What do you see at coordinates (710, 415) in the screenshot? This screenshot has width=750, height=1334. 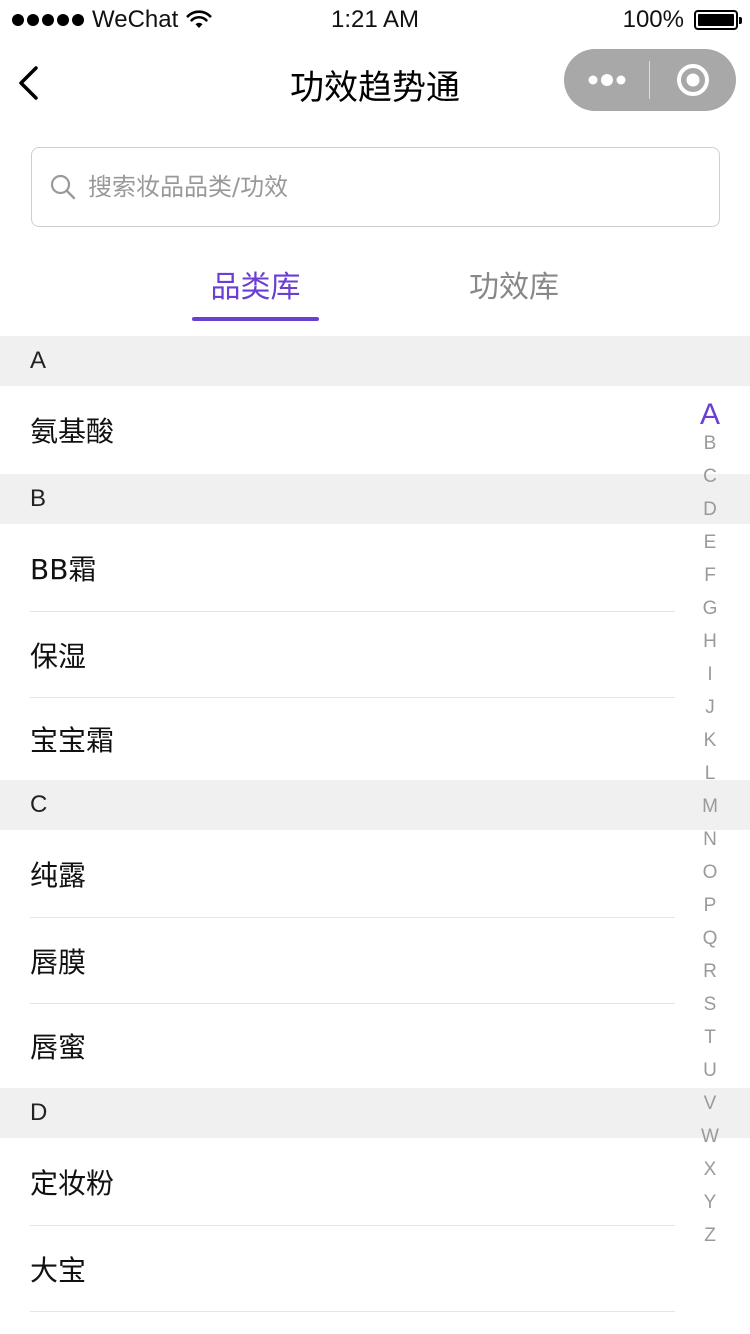 I see `alpha-index-letter-a: A` at bounding box center [710, 415].